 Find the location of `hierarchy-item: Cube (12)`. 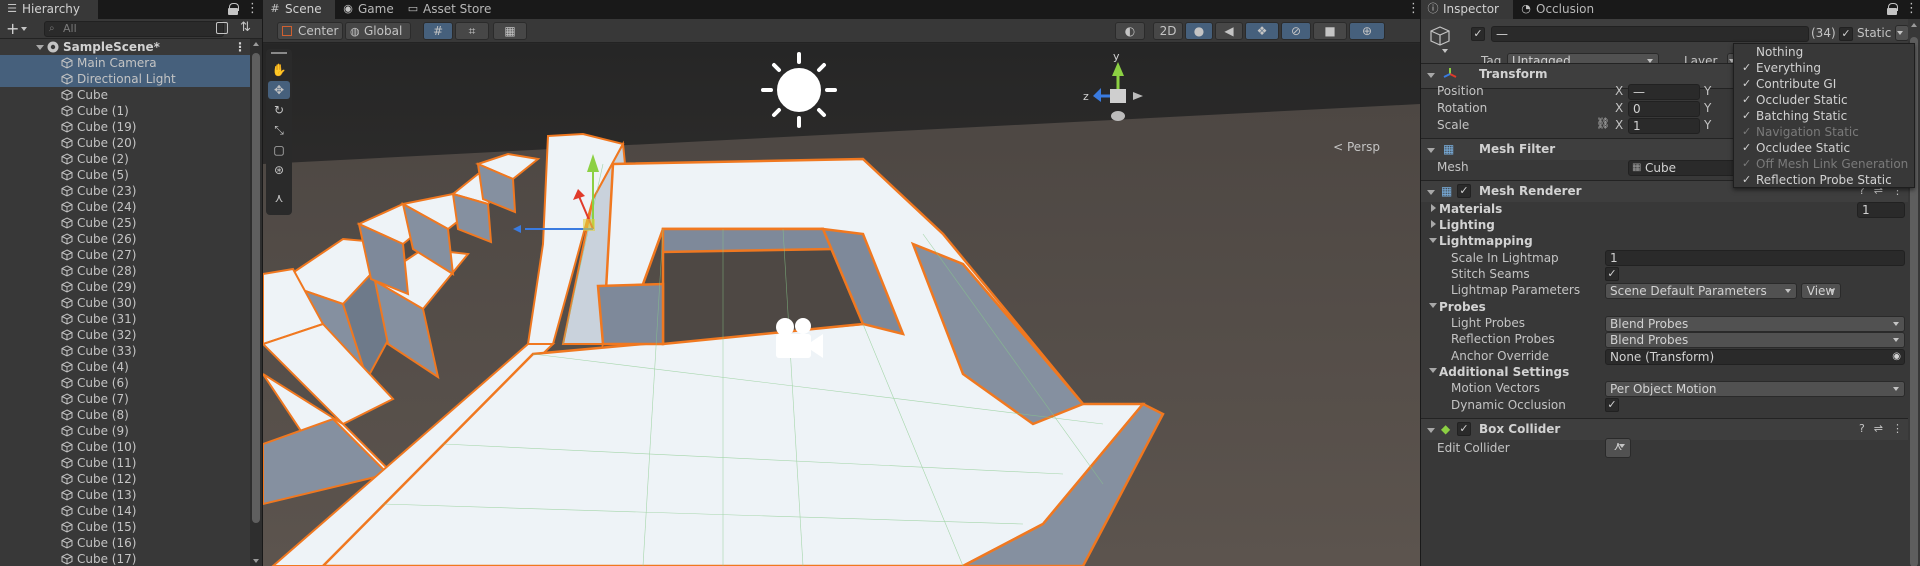

hierarchy-item: Cube (12) is located at coordinates (125, 479).